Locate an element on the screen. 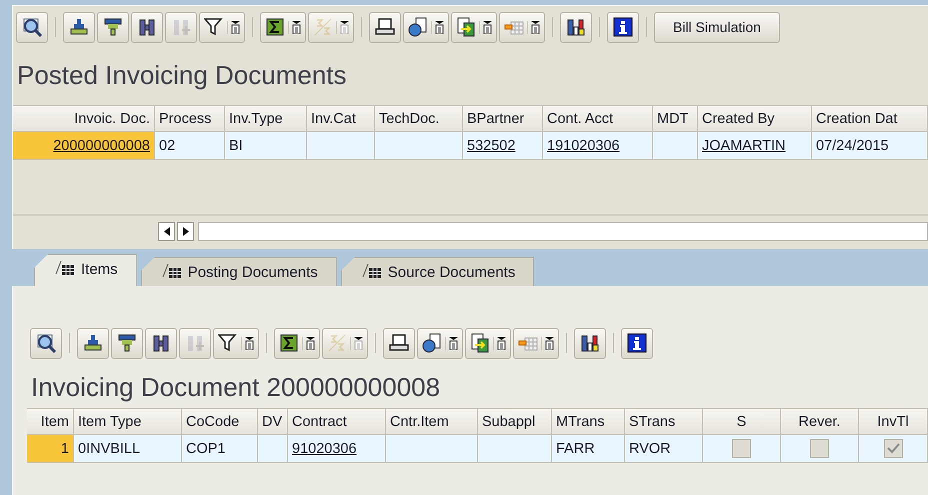 This screenshot has width=928, height=495. cell-link: 200000000008 is located at coordinates (101, 146).